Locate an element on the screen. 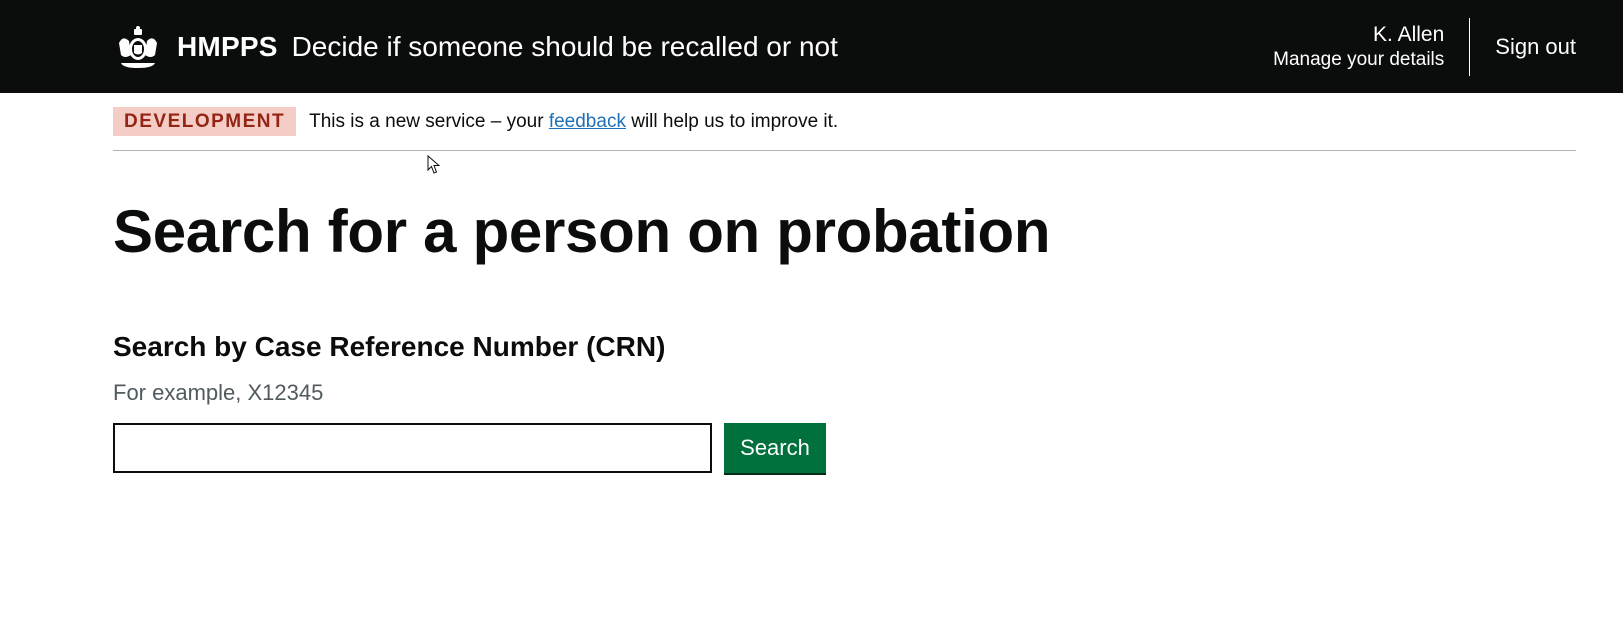 This screenshot has width=1623, height=634. user-account: K. Allen Manage your details is located at coordinates (1372, 46).